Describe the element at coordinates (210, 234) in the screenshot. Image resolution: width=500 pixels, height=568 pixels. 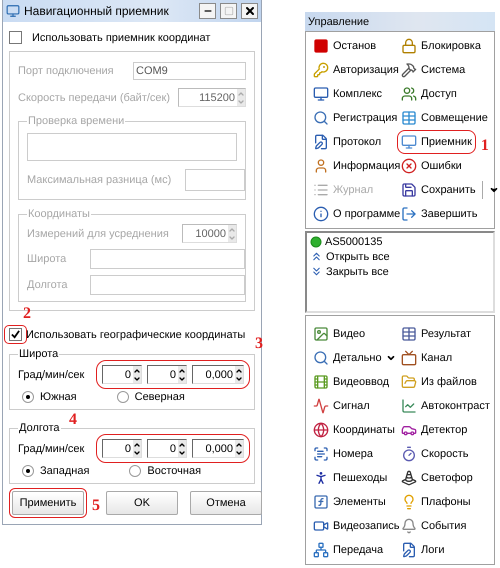
I see `spinner-value: 10000` at that location.